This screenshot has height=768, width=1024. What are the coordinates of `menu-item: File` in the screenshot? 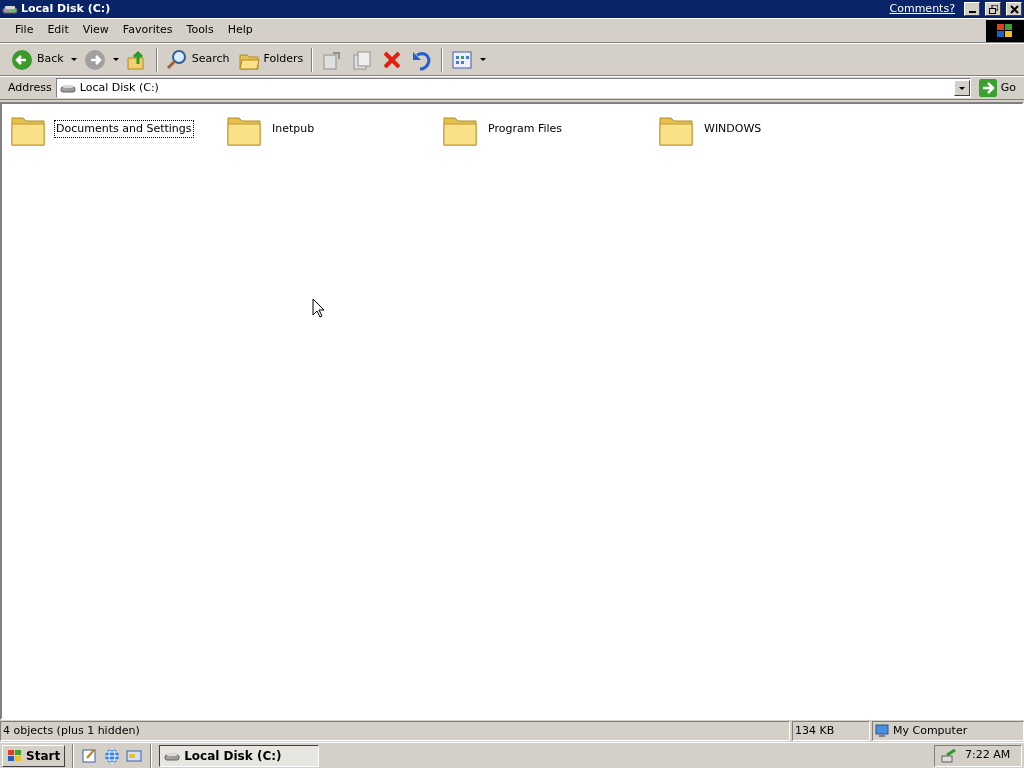 It's located at (24, 30).